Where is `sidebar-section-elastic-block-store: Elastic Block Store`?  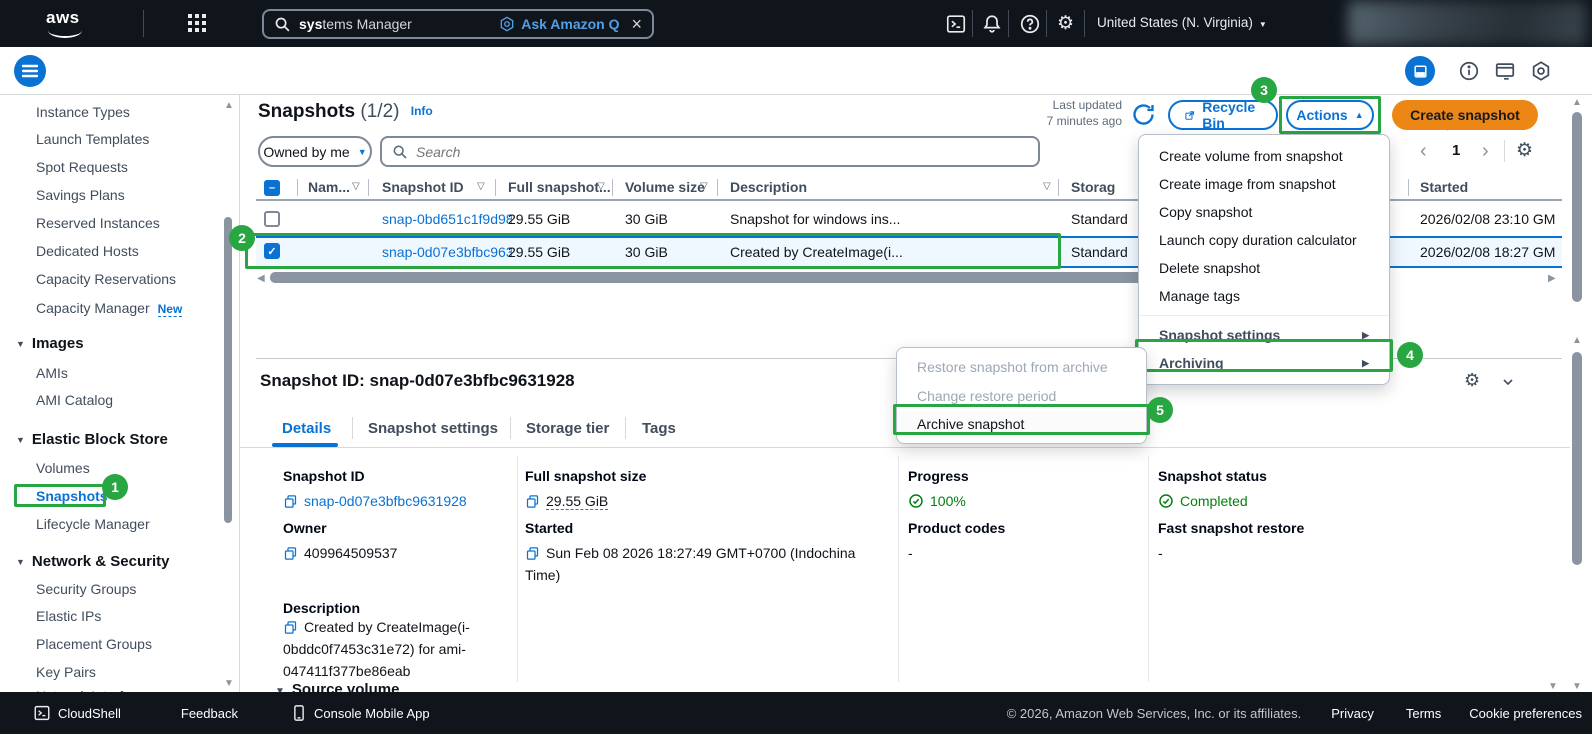
sidebar-section-elastic-block-store: Elastic Block Store is located at coordinates (92, 439).